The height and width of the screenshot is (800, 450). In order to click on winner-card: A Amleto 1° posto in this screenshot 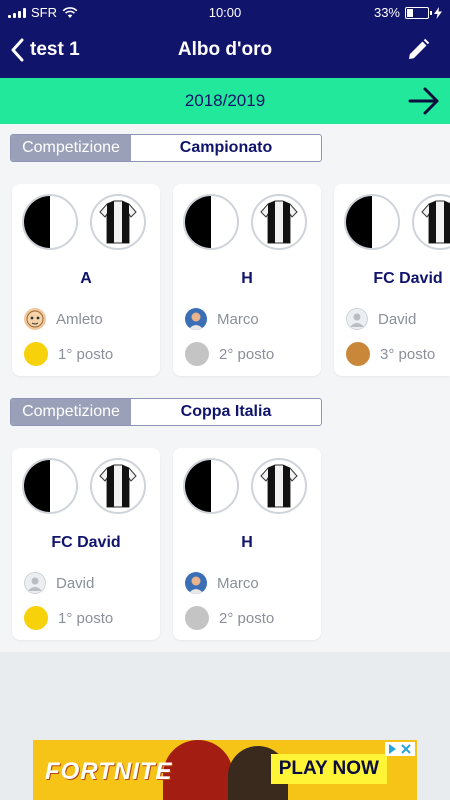, I will do `click(86, 280)`.